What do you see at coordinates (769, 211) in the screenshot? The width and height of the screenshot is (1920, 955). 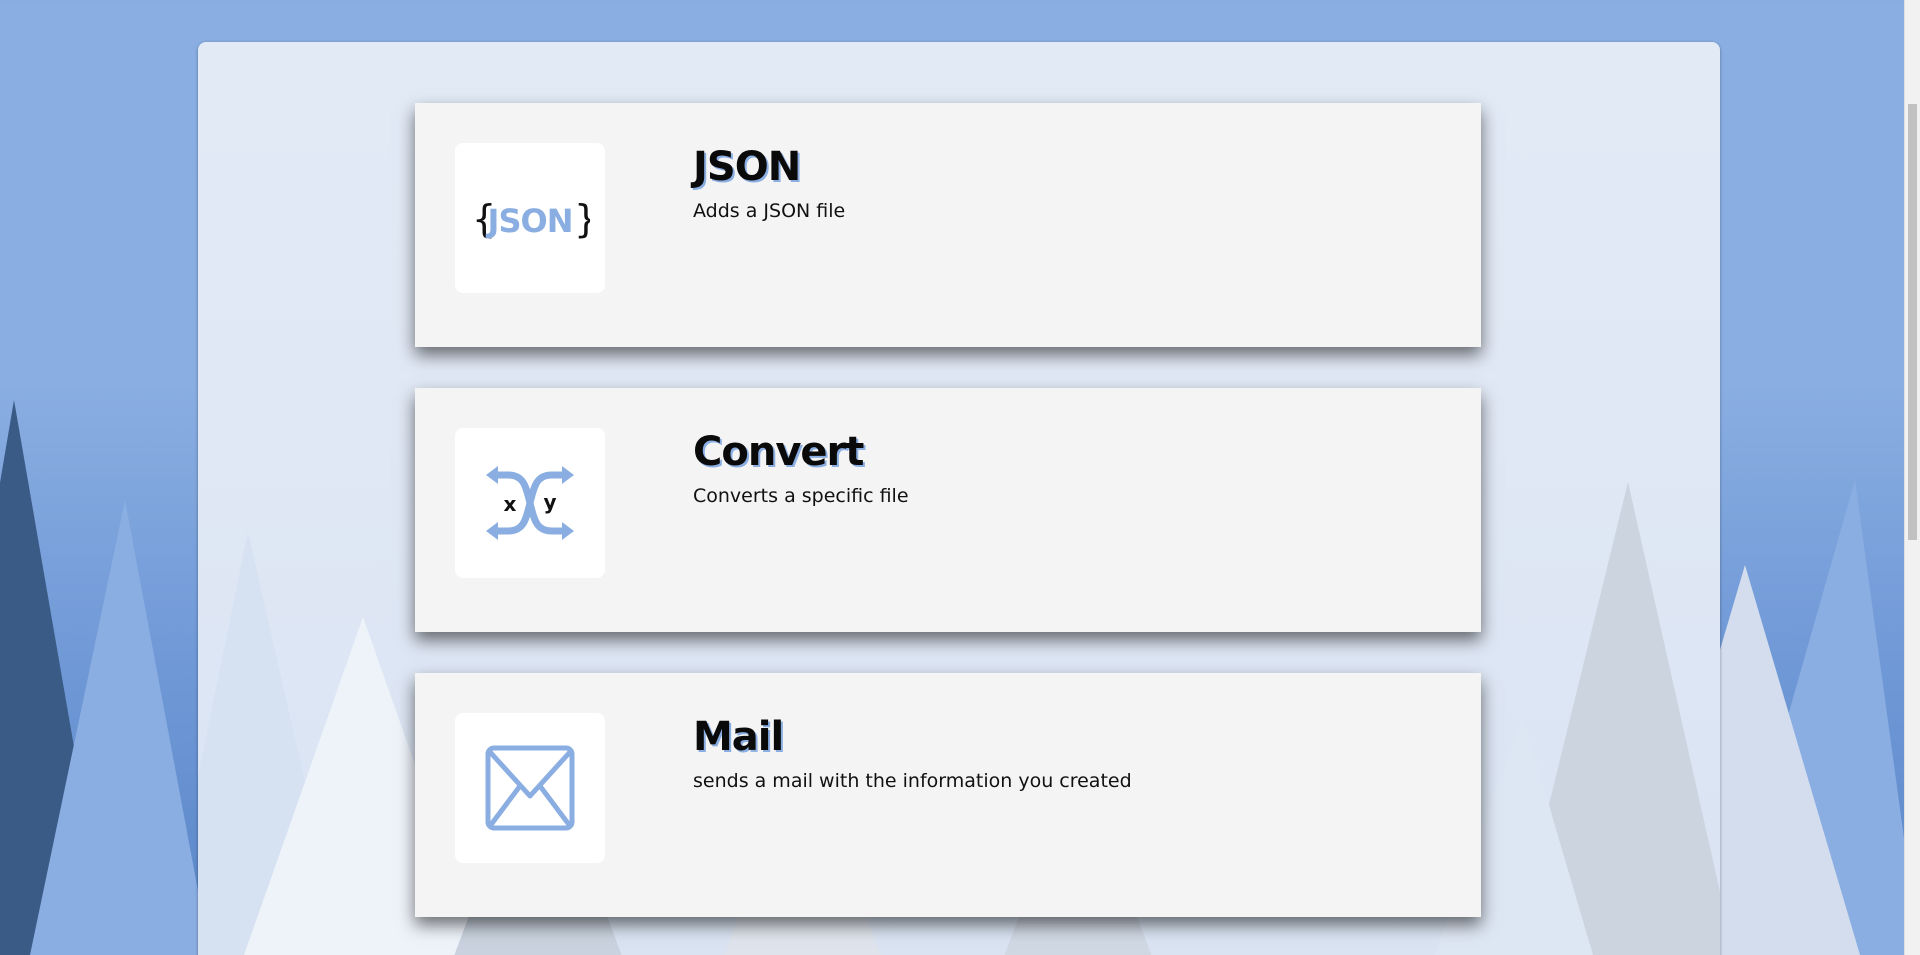 I see `card-description: Adds a JSON file` at bounding box center [769, 211].